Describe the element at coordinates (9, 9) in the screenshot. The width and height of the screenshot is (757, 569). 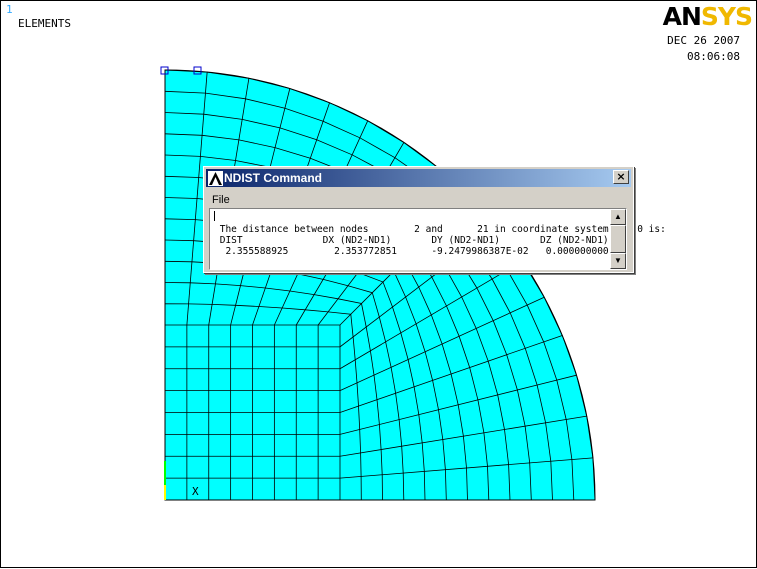
I see `window-number: 1` at that location.